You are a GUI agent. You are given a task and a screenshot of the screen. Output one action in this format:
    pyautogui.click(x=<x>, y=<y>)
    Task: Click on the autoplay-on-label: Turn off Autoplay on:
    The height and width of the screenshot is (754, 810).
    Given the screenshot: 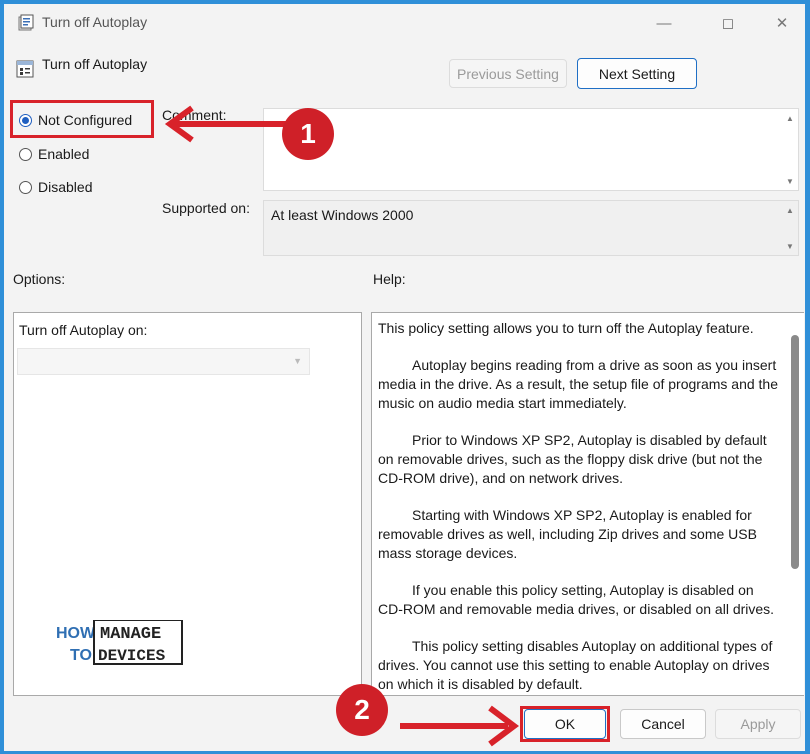 What is the action you would take?
    pyautogui.click(x=83, y=330)
    